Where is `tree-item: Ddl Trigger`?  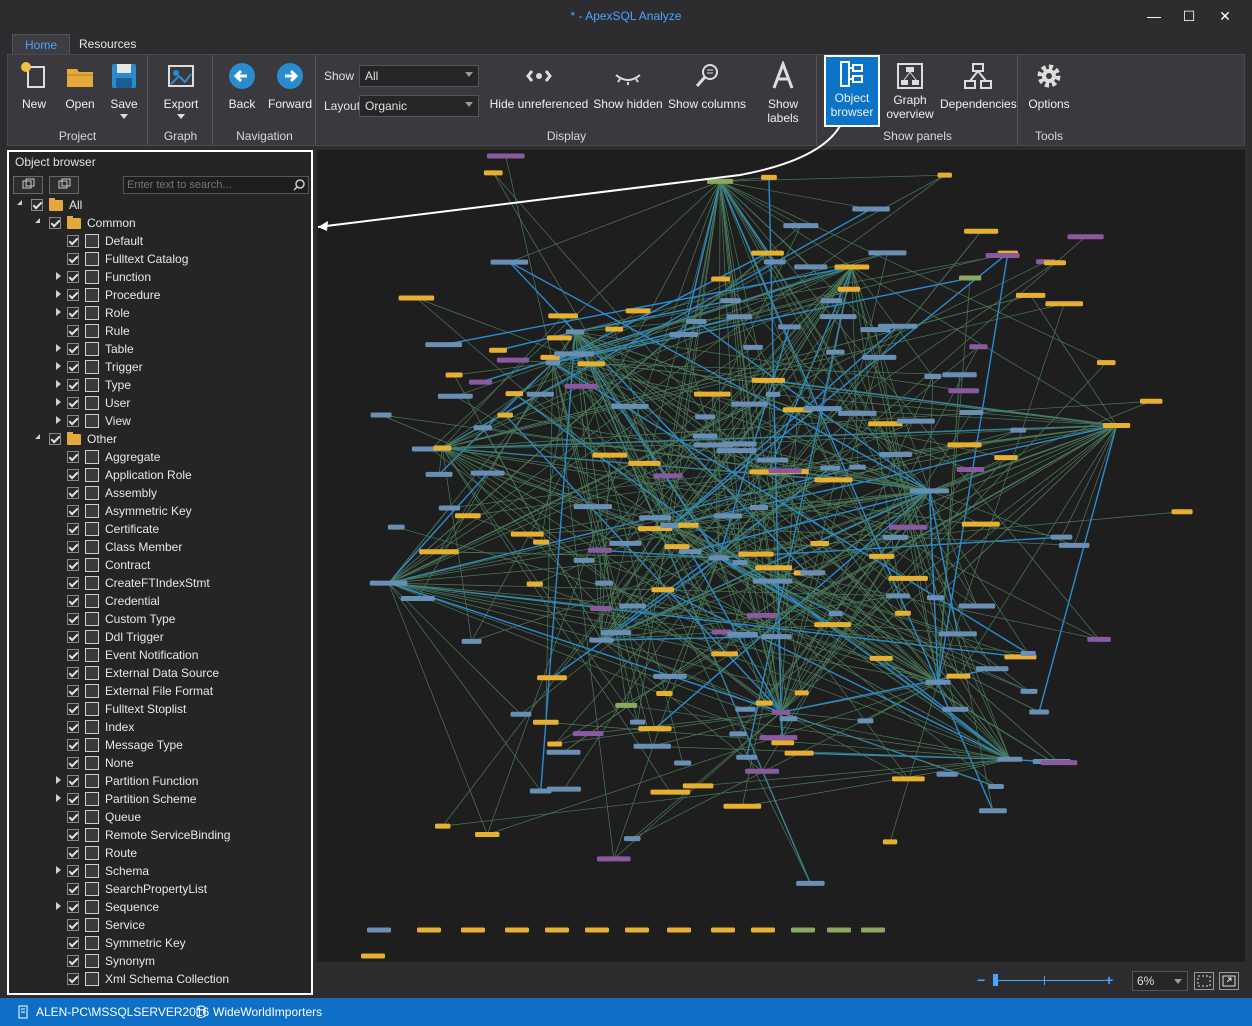
tree-item: Ddl Trigger is located at coordinates (159, 637).